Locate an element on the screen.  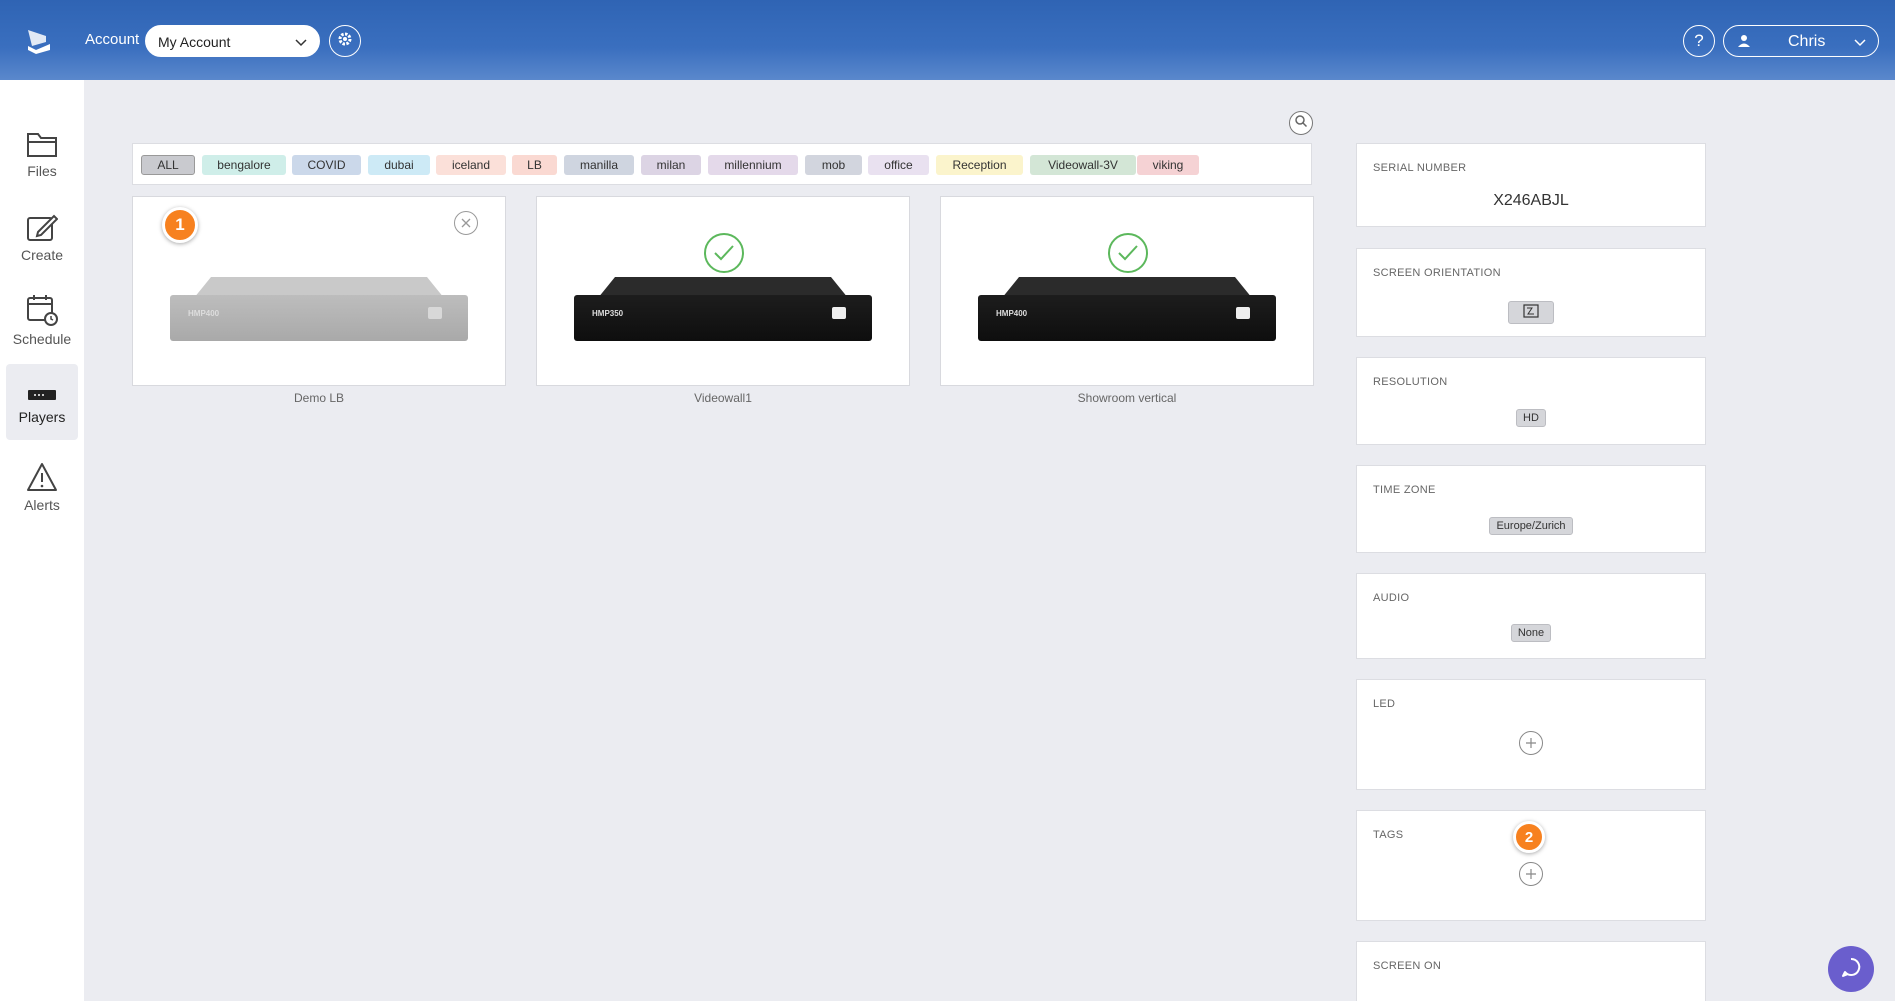
tag-viking: viking is located at coordinates (1168, 165).